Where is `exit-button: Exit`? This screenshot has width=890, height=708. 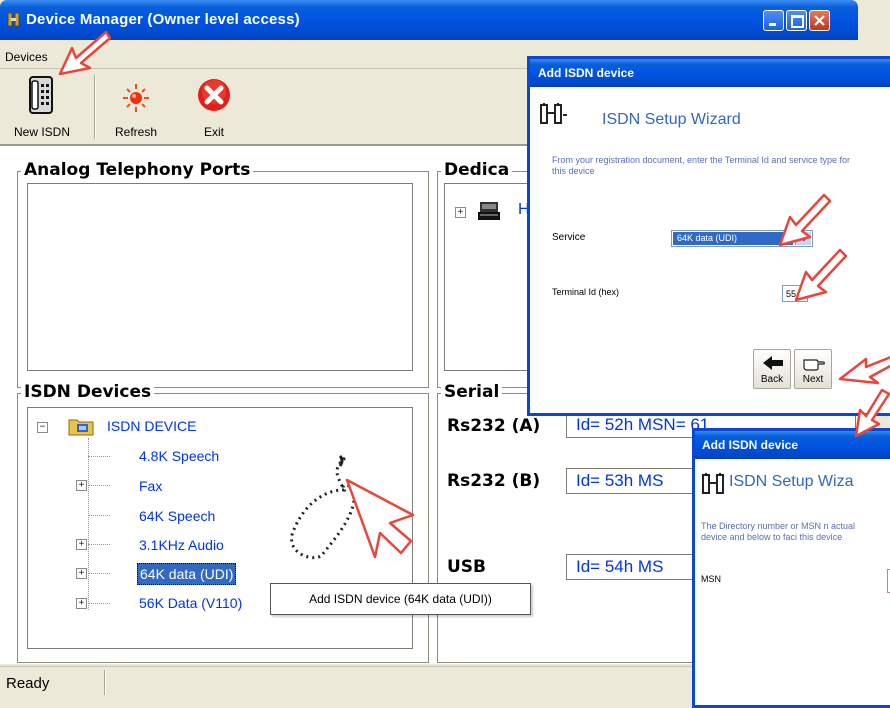 exit-button: Exit is located at coordinates (214, 107).